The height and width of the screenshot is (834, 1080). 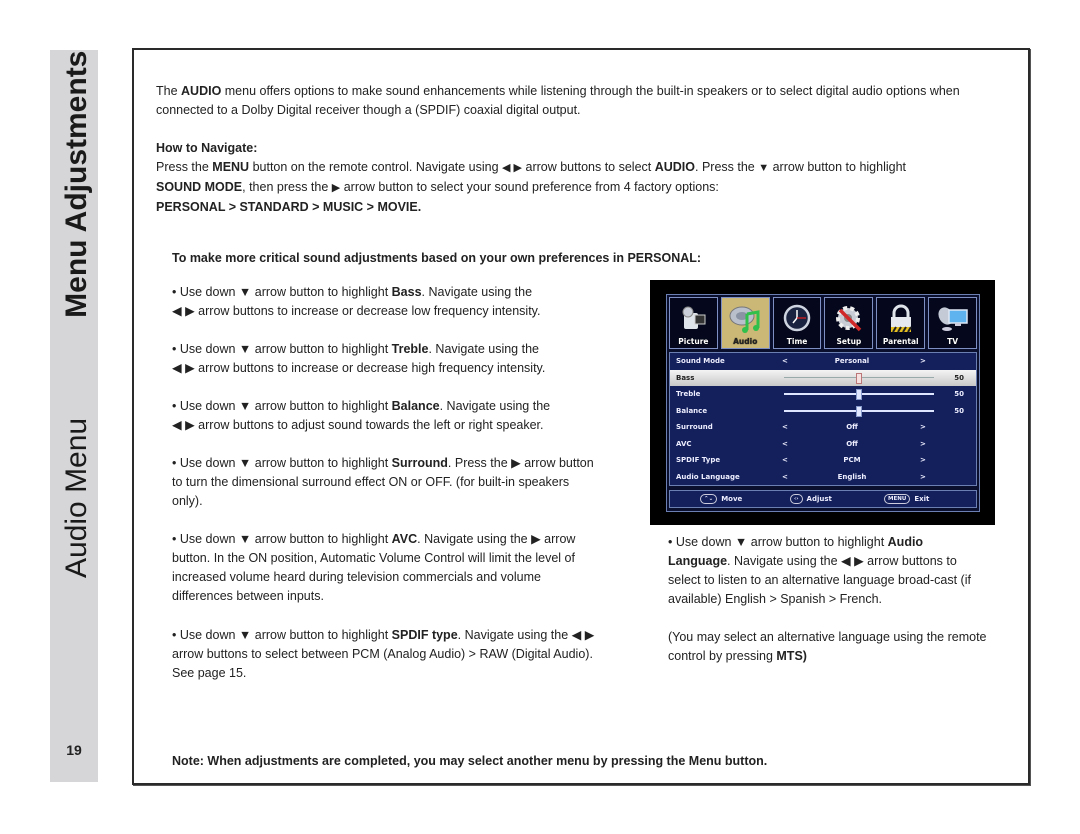 What do you see at coordinates (207, 148) in the screenshot?
I see `how-to-navigate-heading: How to Navigate:` at bounding box center [207, 148].